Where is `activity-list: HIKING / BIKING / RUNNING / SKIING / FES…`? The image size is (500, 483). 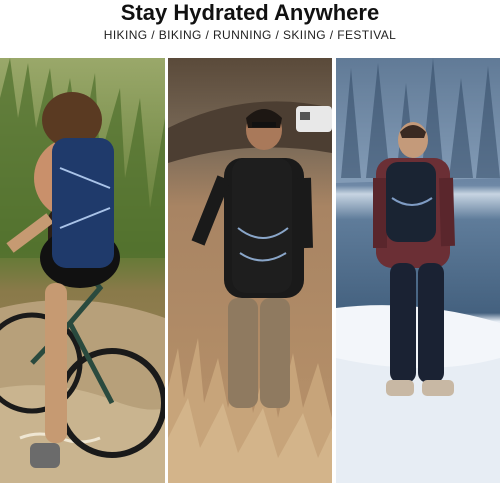
activity-list: HIKING / BIKING / RUNNING / SKIING / FES… is located at coordinates (250, 35).